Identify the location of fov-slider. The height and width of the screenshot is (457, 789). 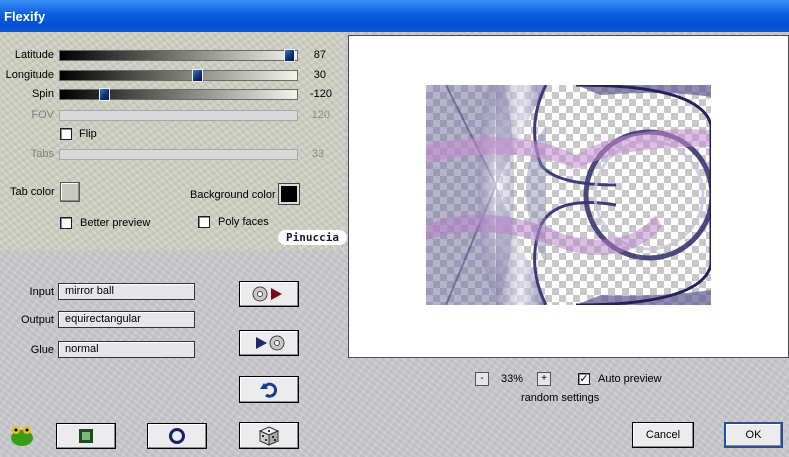
(178, 115).